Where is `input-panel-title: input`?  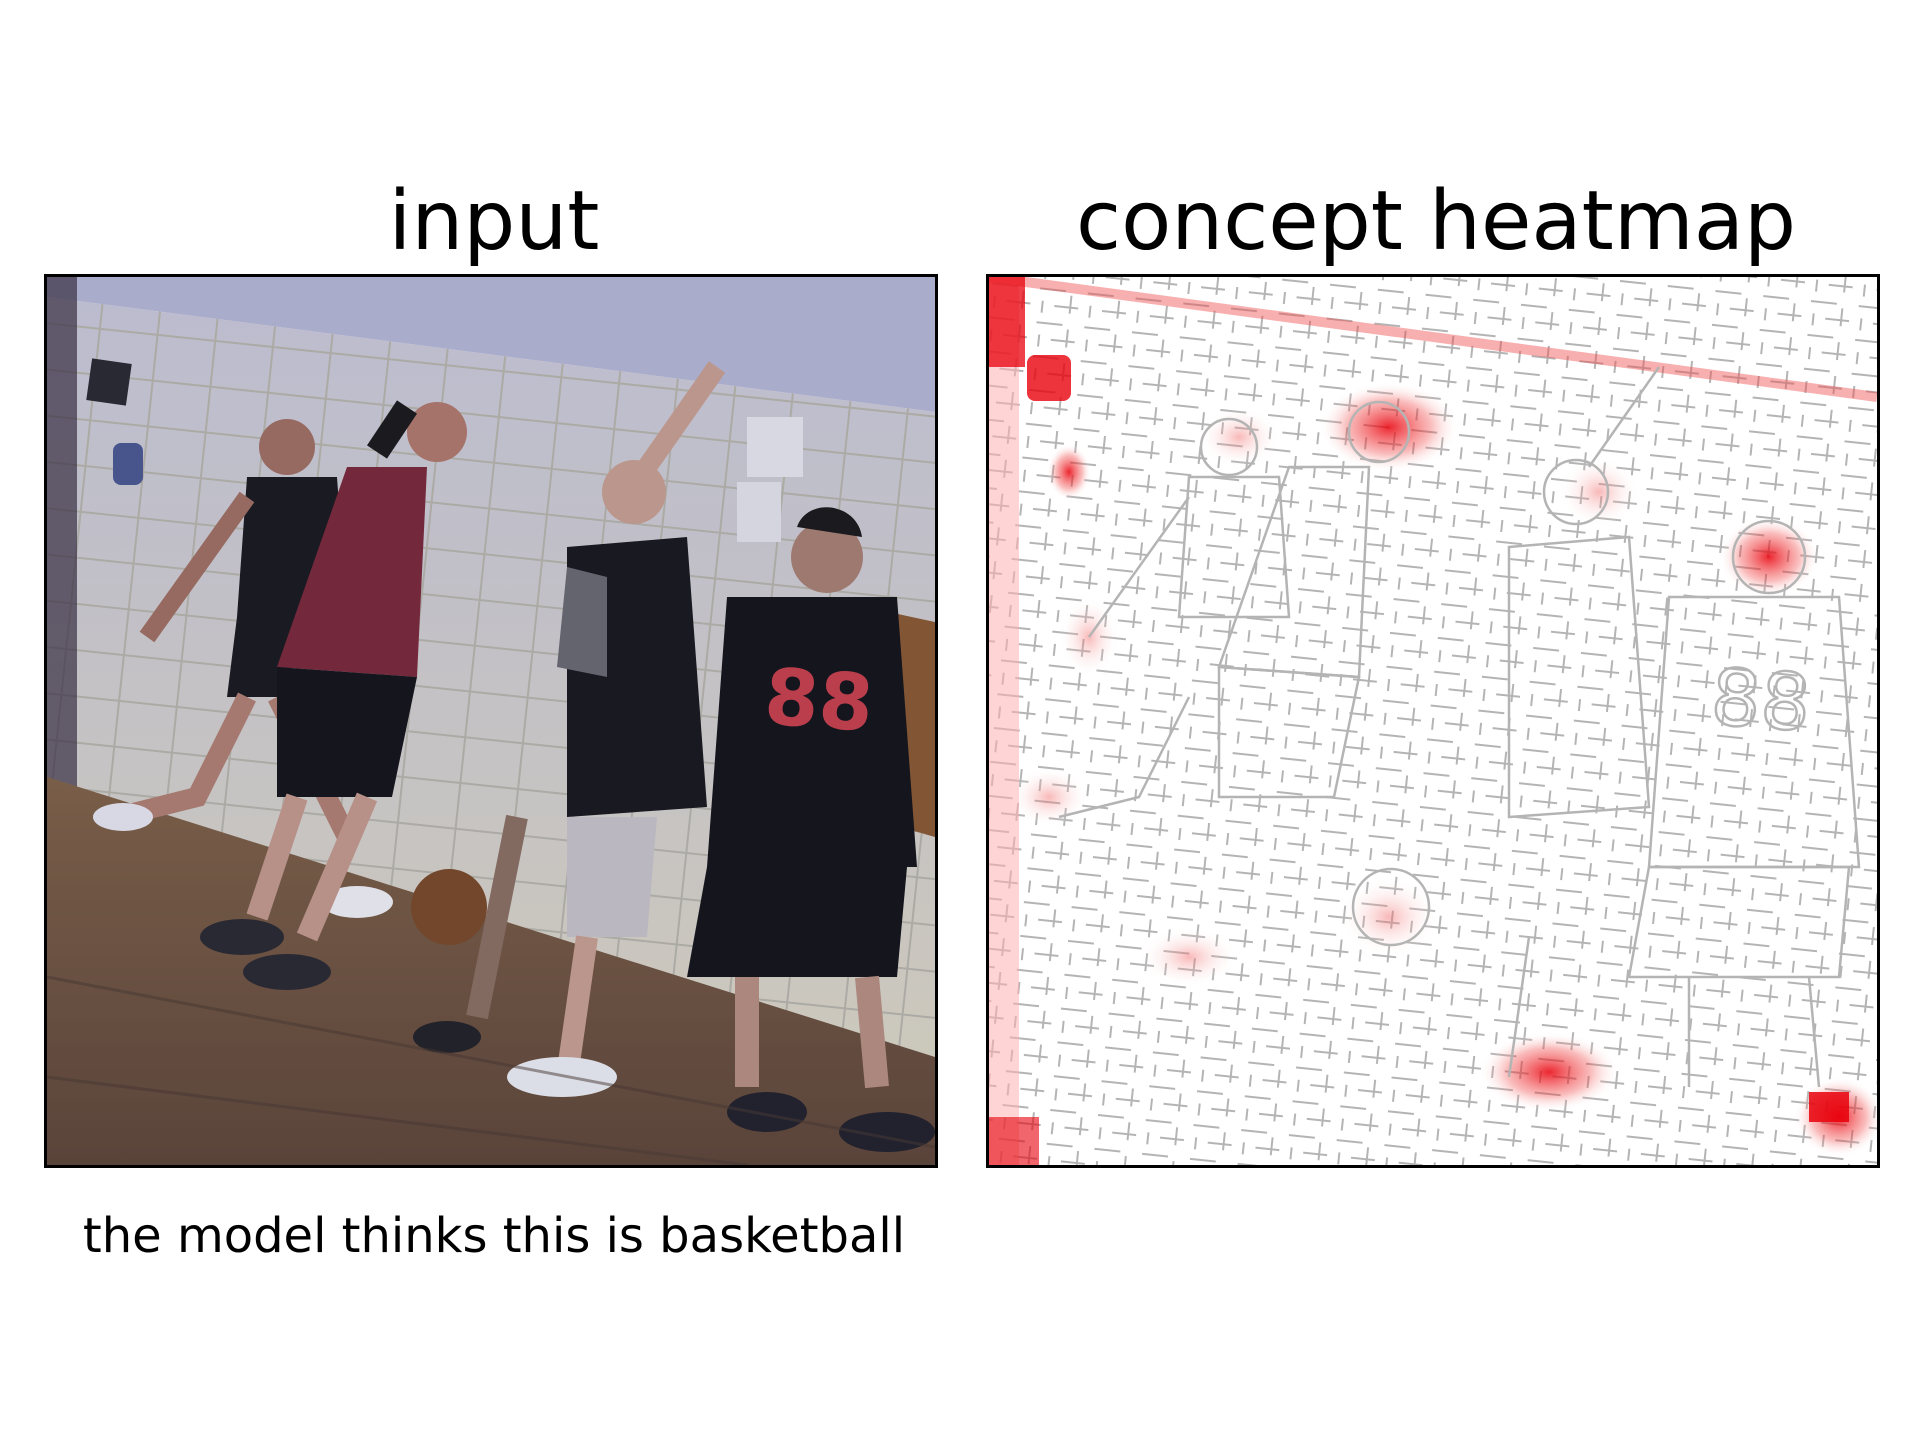
input-panel-title: input is located at coordinates (494, 221).